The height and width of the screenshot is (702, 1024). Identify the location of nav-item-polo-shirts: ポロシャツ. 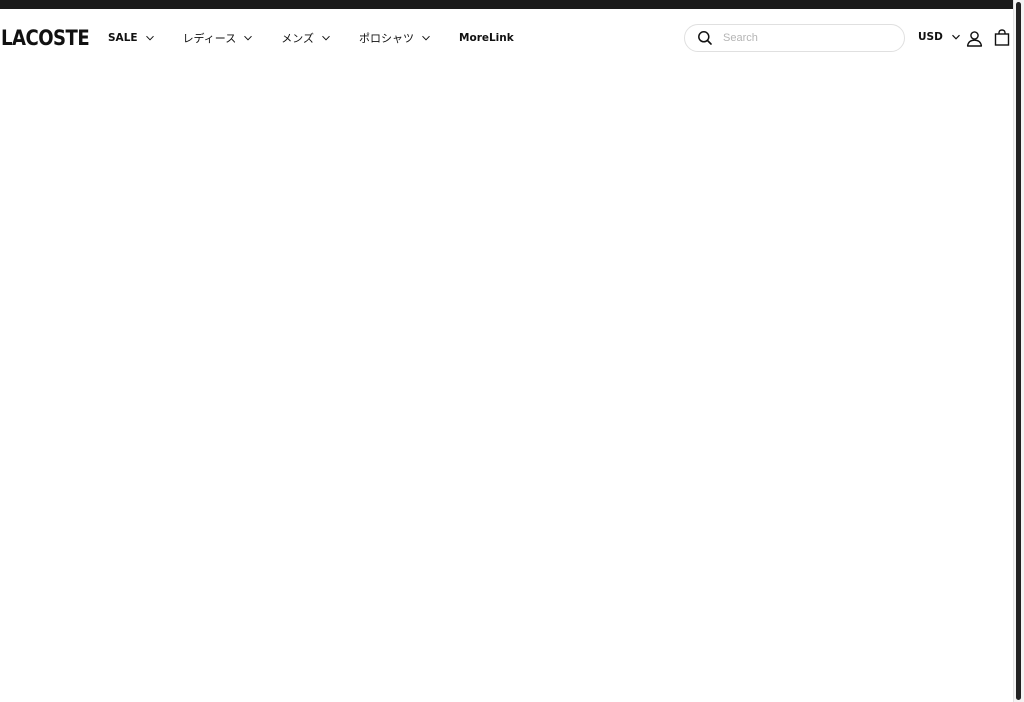
(395, 38).